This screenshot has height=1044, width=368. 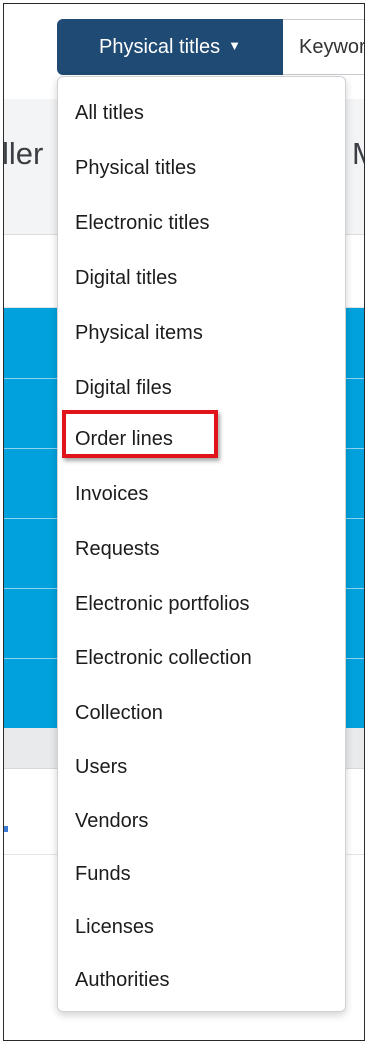 I want to click on menu-item-digital-titles: Digital titles, so click(x=201, y=278).